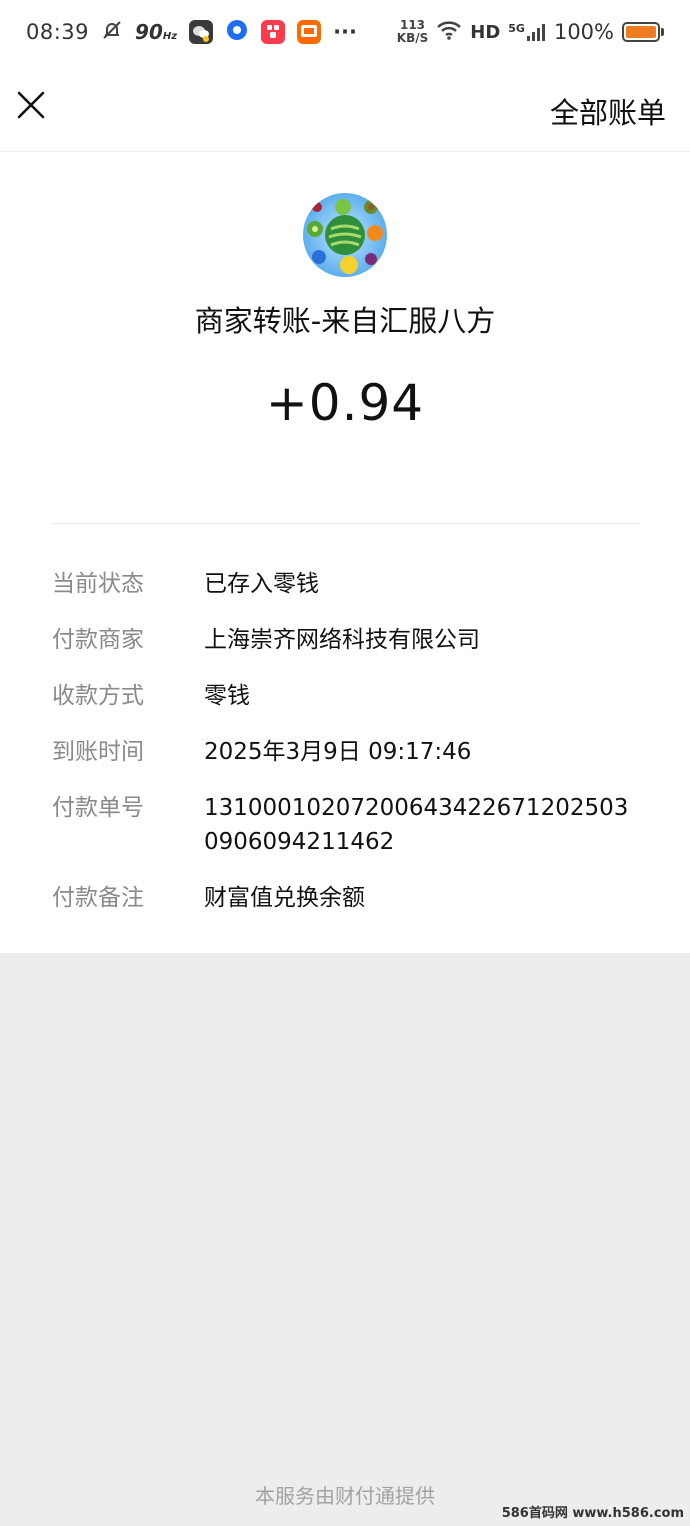  I want to click on detail-label: 当前状态, so click(98, 584).